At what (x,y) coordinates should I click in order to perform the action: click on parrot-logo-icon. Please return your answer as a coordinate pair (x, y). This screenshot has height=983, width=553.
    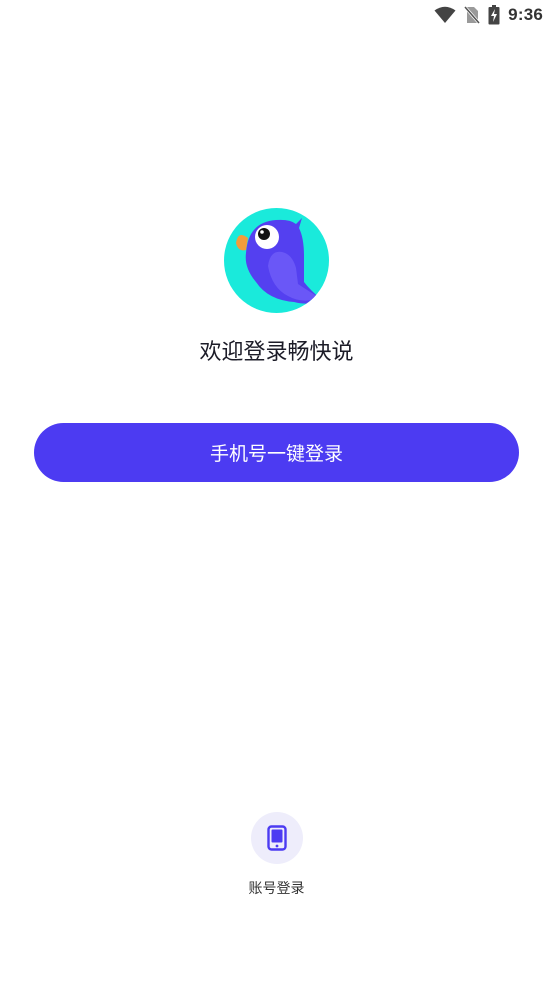
    Looking at the image, I should click on (276, 260).